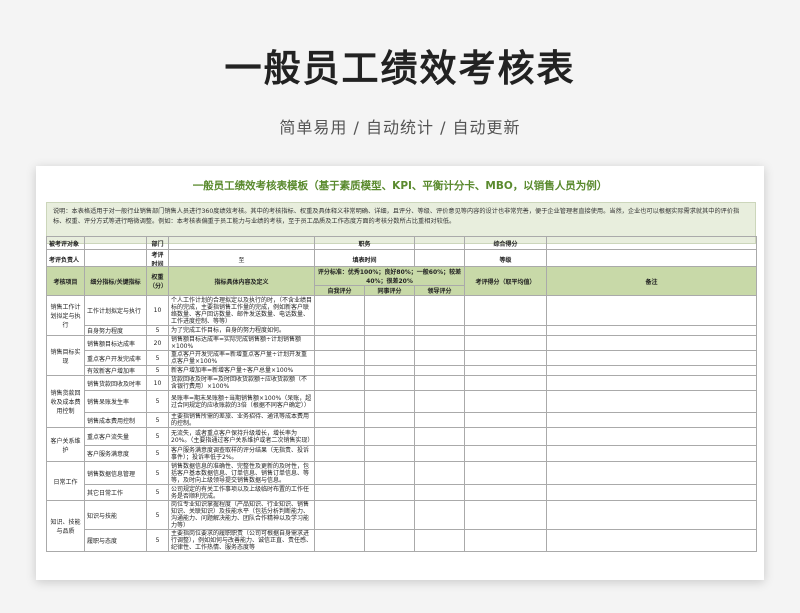 Image resolution: width=800 pixels, height=613 pixels. I want to click on cell-desc: 销售额目标达成率=实际完成销售额÷计划销售额×100%, so click(241, 343).